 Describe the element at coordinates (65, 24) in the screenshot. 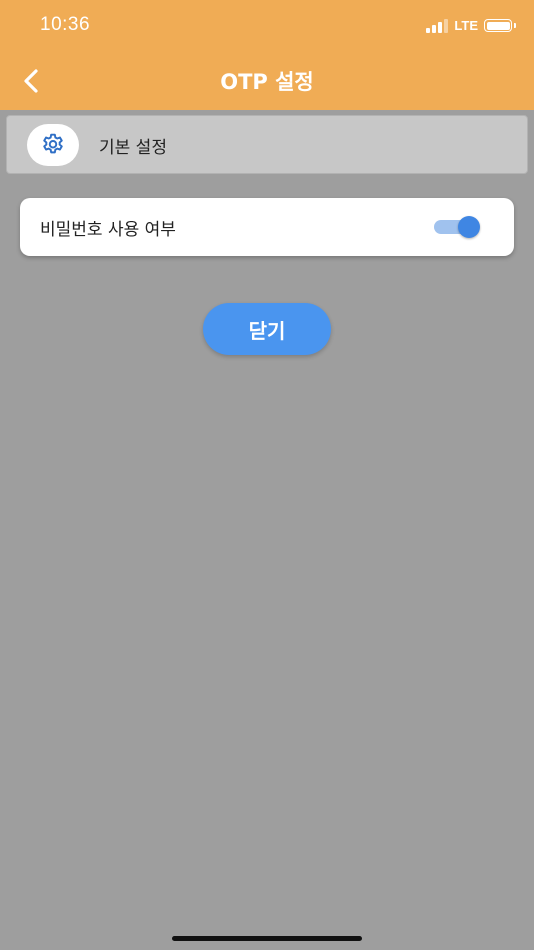

I see `status-time: 10:36` at that location.